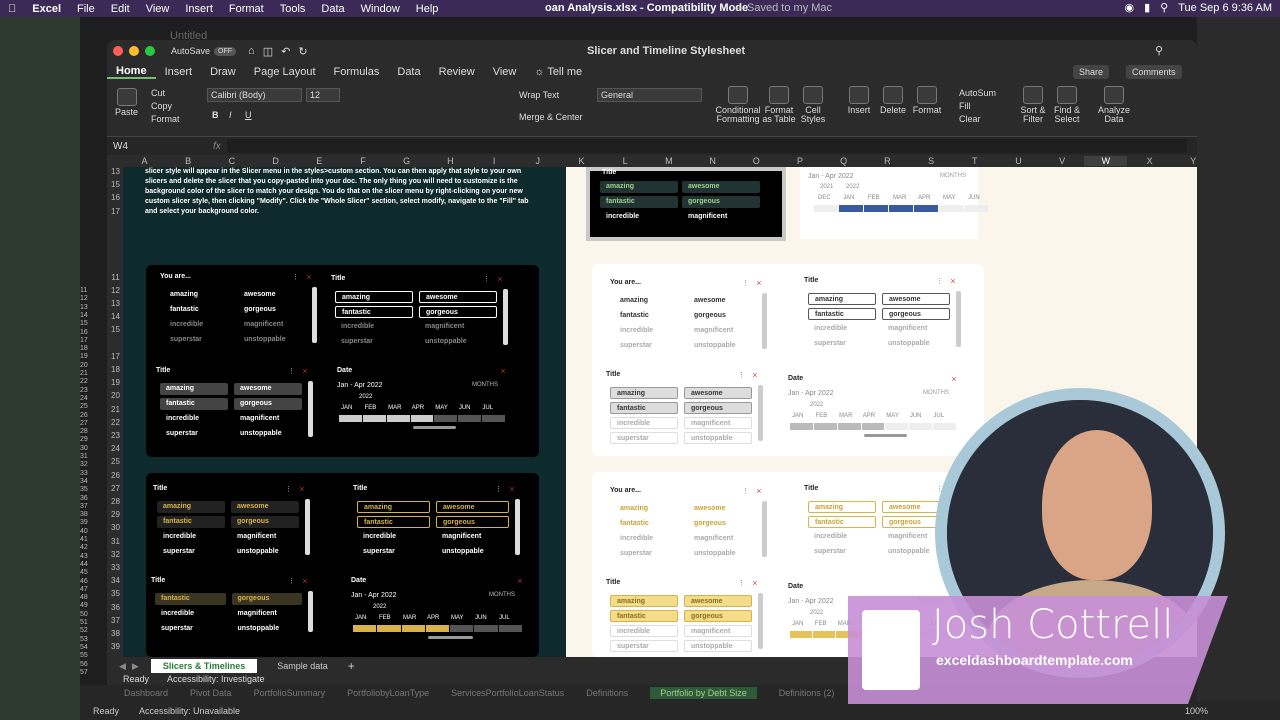  What do you see at coordinates (974, 161) in the screenshot?
I see `column-header: T` at bounding box center [974, 161].